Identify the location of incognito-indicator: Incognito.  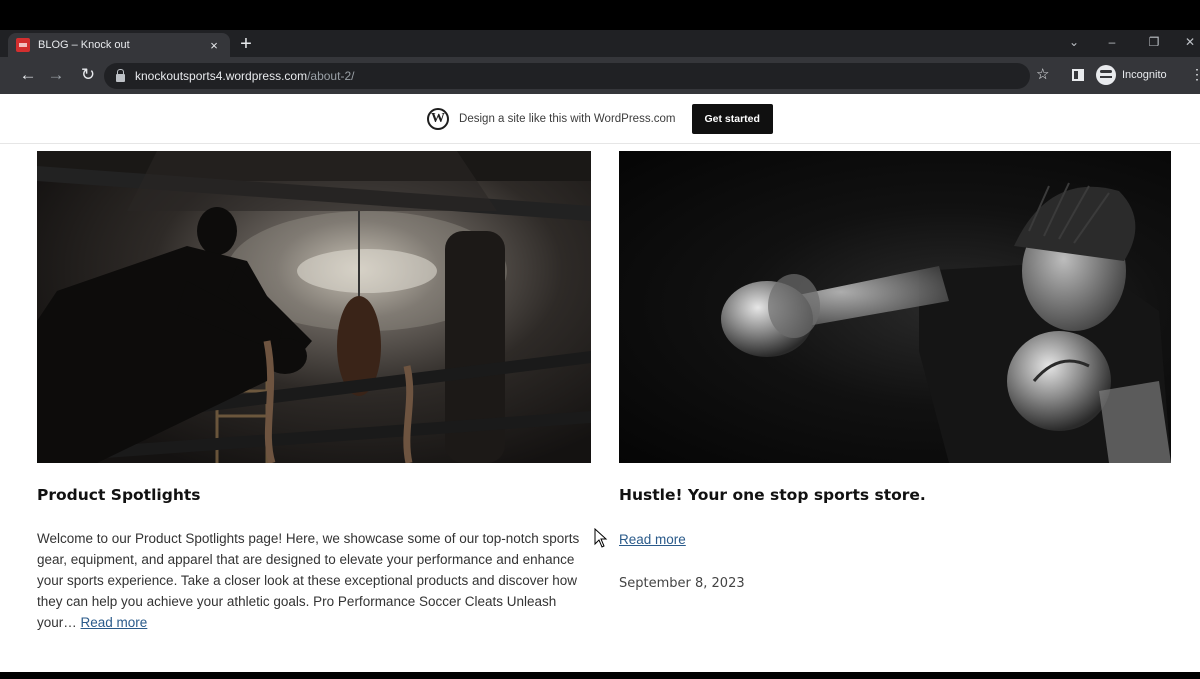
(1131, 75).